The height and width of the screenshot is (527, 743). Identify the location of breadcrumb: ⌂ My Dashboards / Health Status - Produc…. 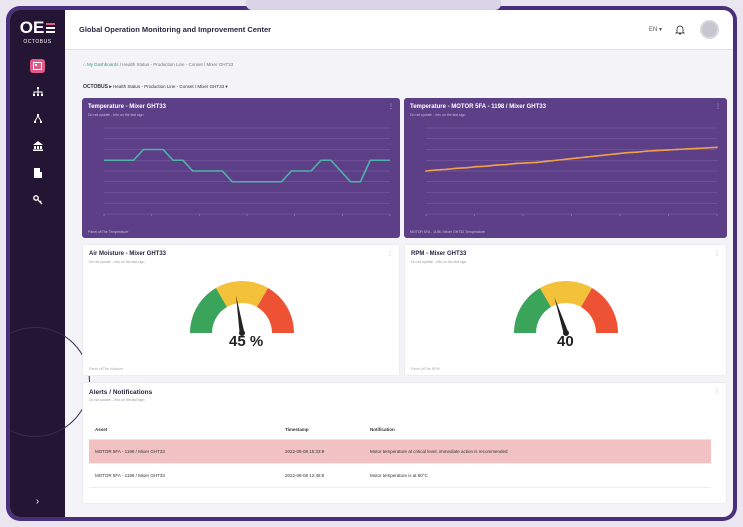
(158, 64).